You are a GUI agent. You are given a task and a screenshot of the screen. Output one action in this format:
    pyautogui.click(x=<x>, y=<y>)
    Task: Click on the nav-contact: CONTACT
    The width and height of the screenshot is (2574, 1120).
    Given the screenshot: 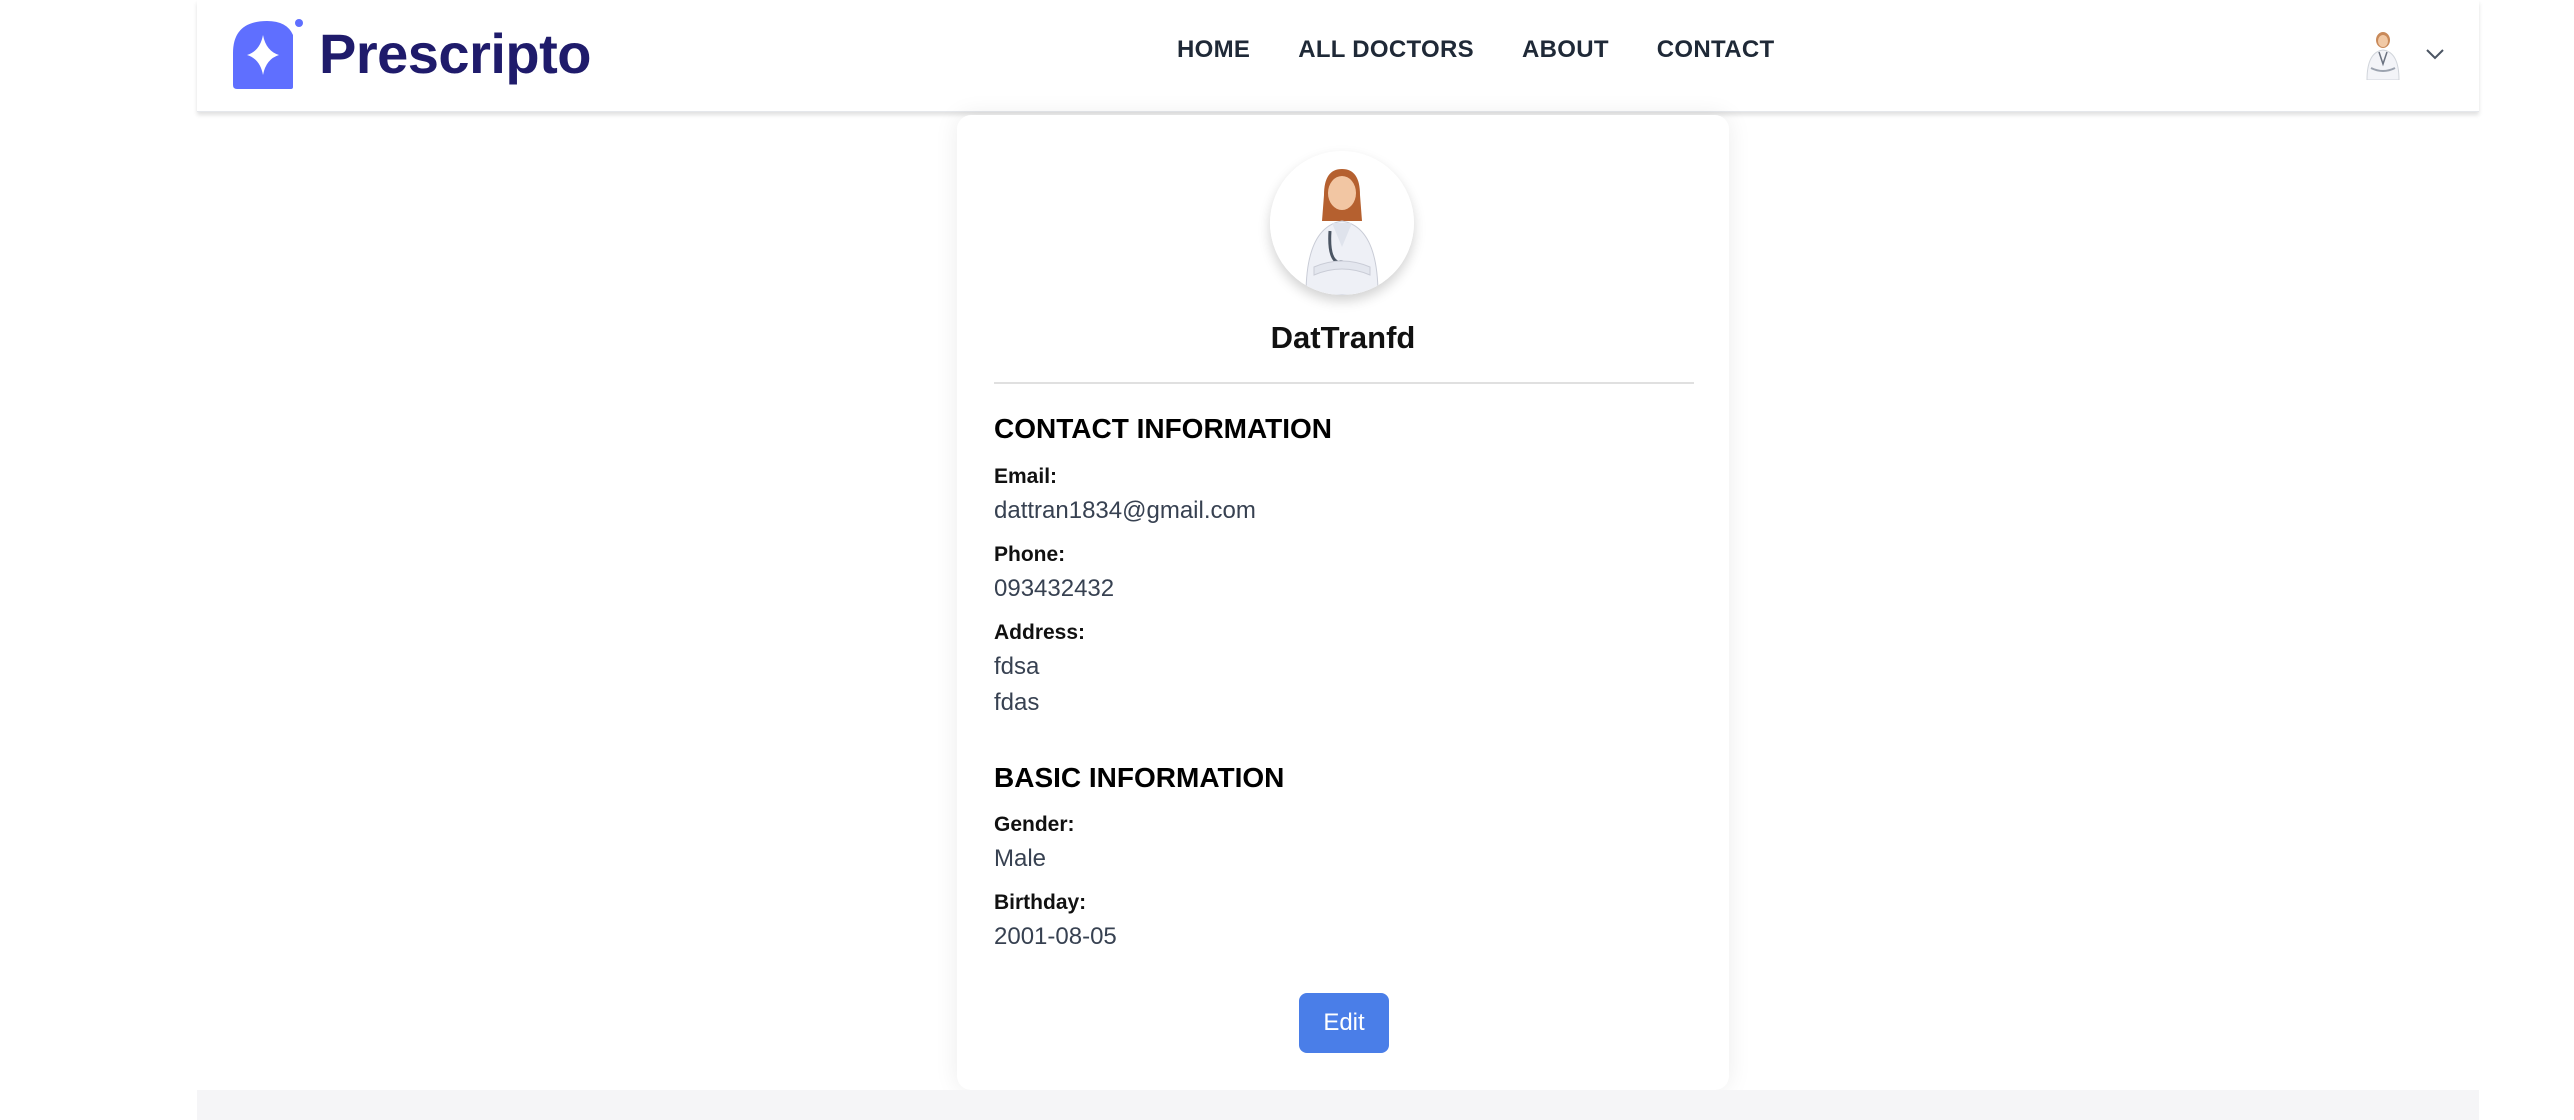 What is the action you would take?
    pyautogui.click(x=1716, y=50)
    